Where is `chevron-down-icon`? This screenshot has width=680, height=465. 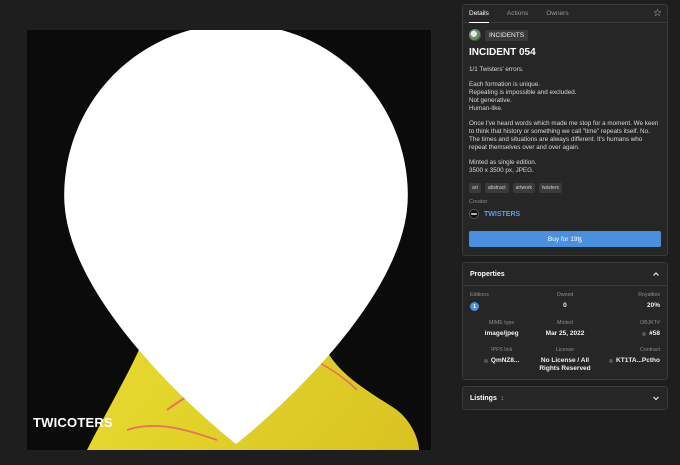 chevron-down-icon is located at coordinates (656, 398).